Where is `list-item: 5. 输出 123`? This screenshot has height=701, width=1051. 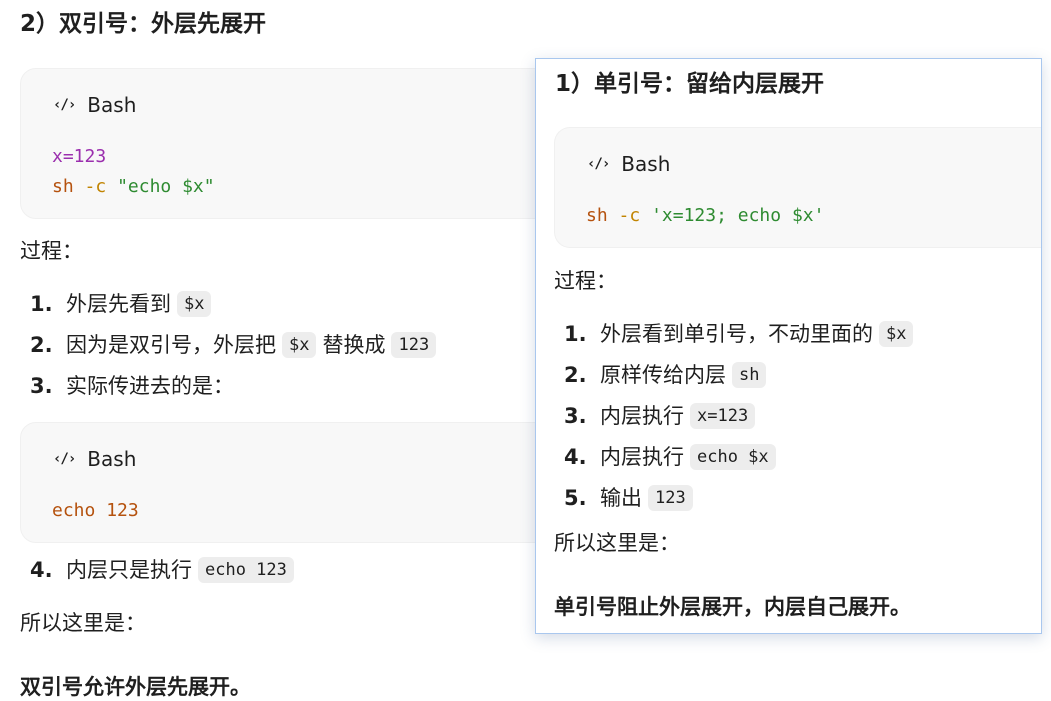
list-item: 5. 输出 123 is located at coordinates (741, 497).